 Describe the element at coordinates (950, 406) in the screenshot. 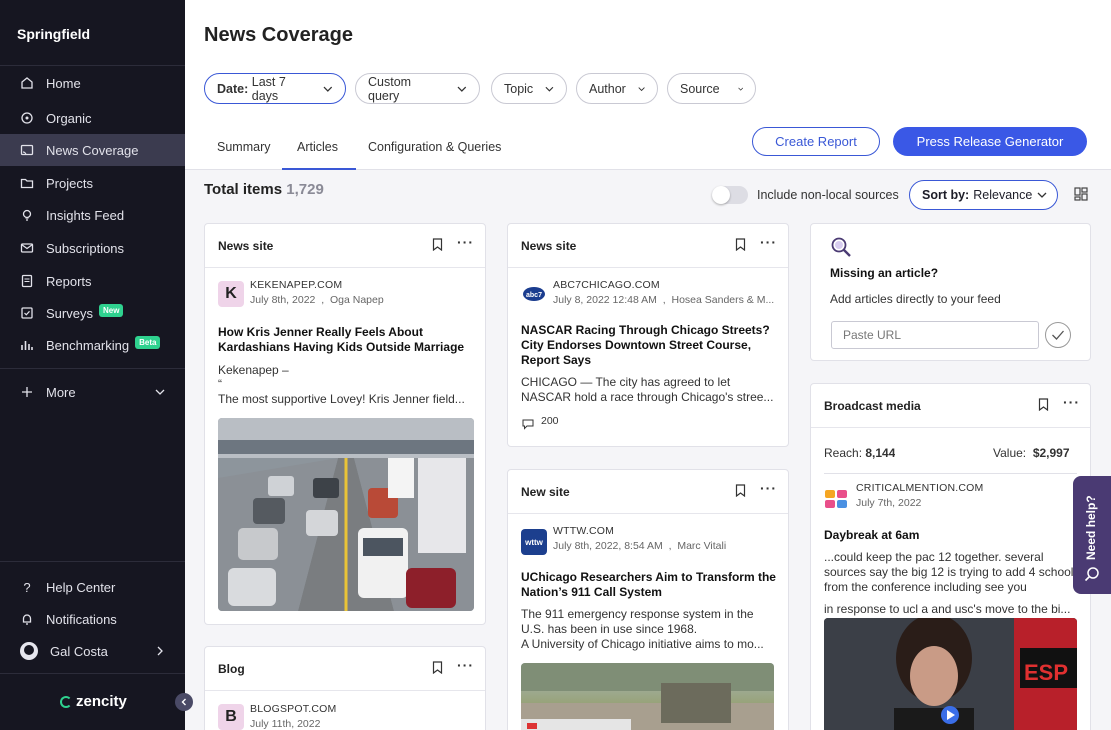

I see `card-header: Broadcast media ···` at that location.